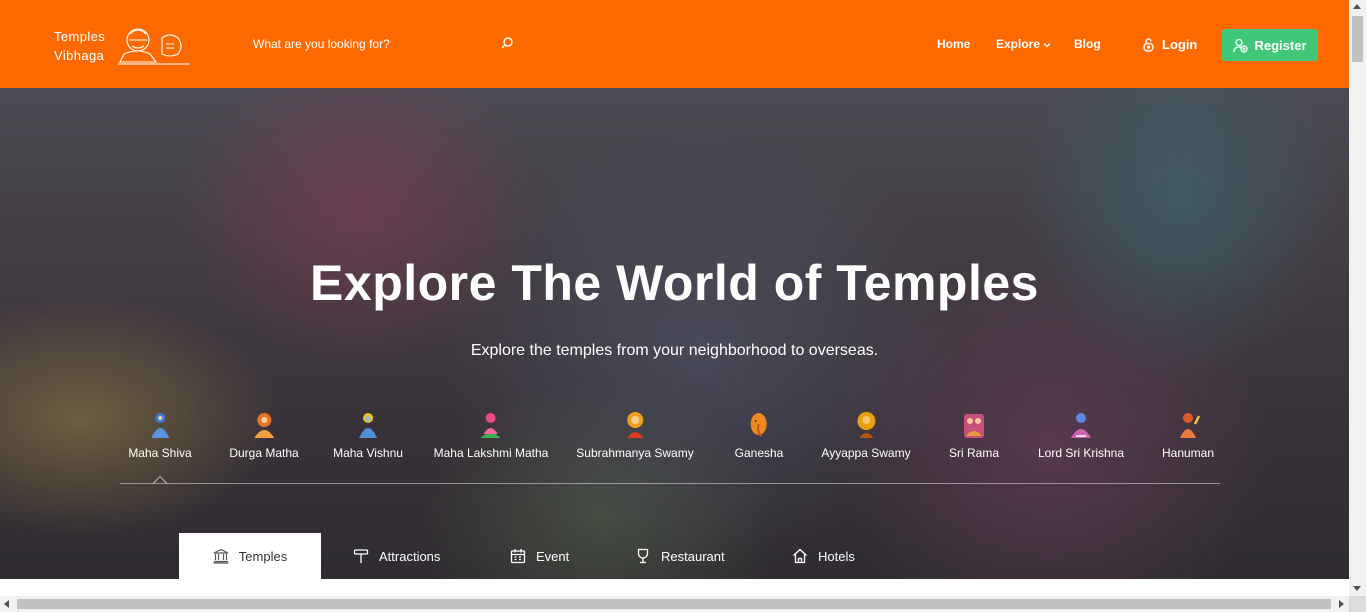 The width and height of the screenshot is (1366, 612). Describe the element at coordinates (973, 426) in the screenshot. I see `rama-icon` at that location.